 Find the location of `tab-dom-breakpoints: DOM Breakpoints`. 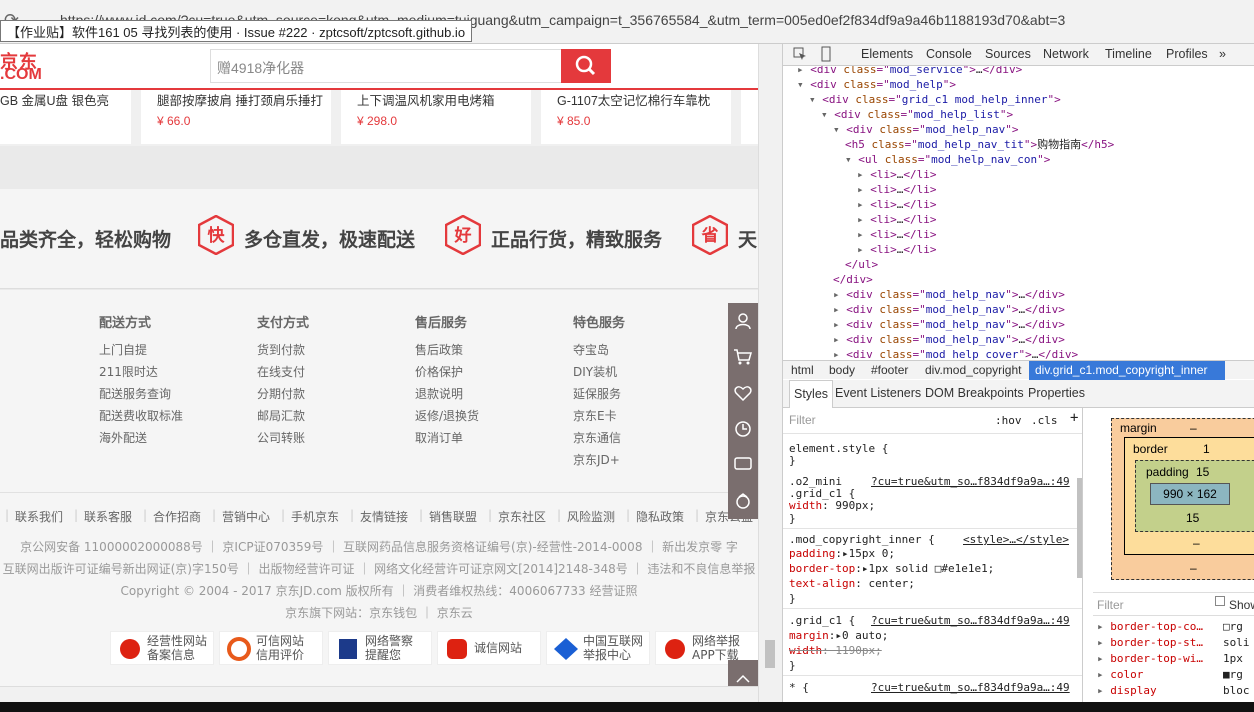

tab-dom-breakpoints: DOM Breakpoints is located at coordinates (974, 393).